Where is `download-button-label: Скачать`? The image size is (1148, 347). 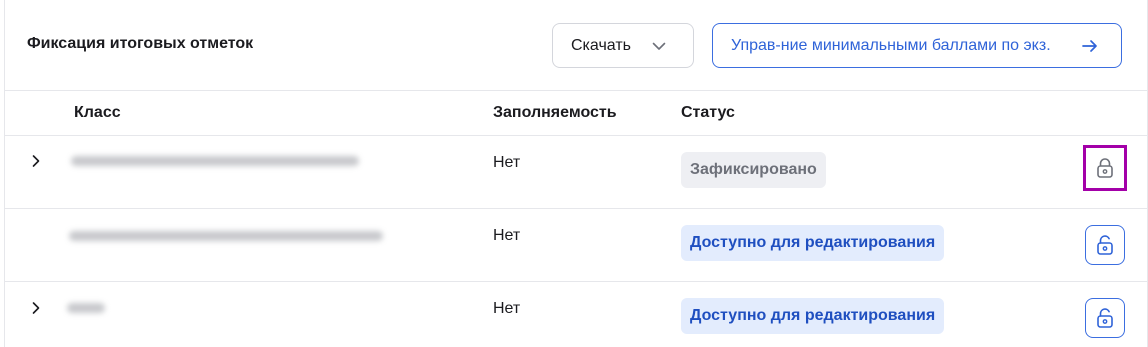 download-button-label: Скачать is located at coordinates (601, 45).